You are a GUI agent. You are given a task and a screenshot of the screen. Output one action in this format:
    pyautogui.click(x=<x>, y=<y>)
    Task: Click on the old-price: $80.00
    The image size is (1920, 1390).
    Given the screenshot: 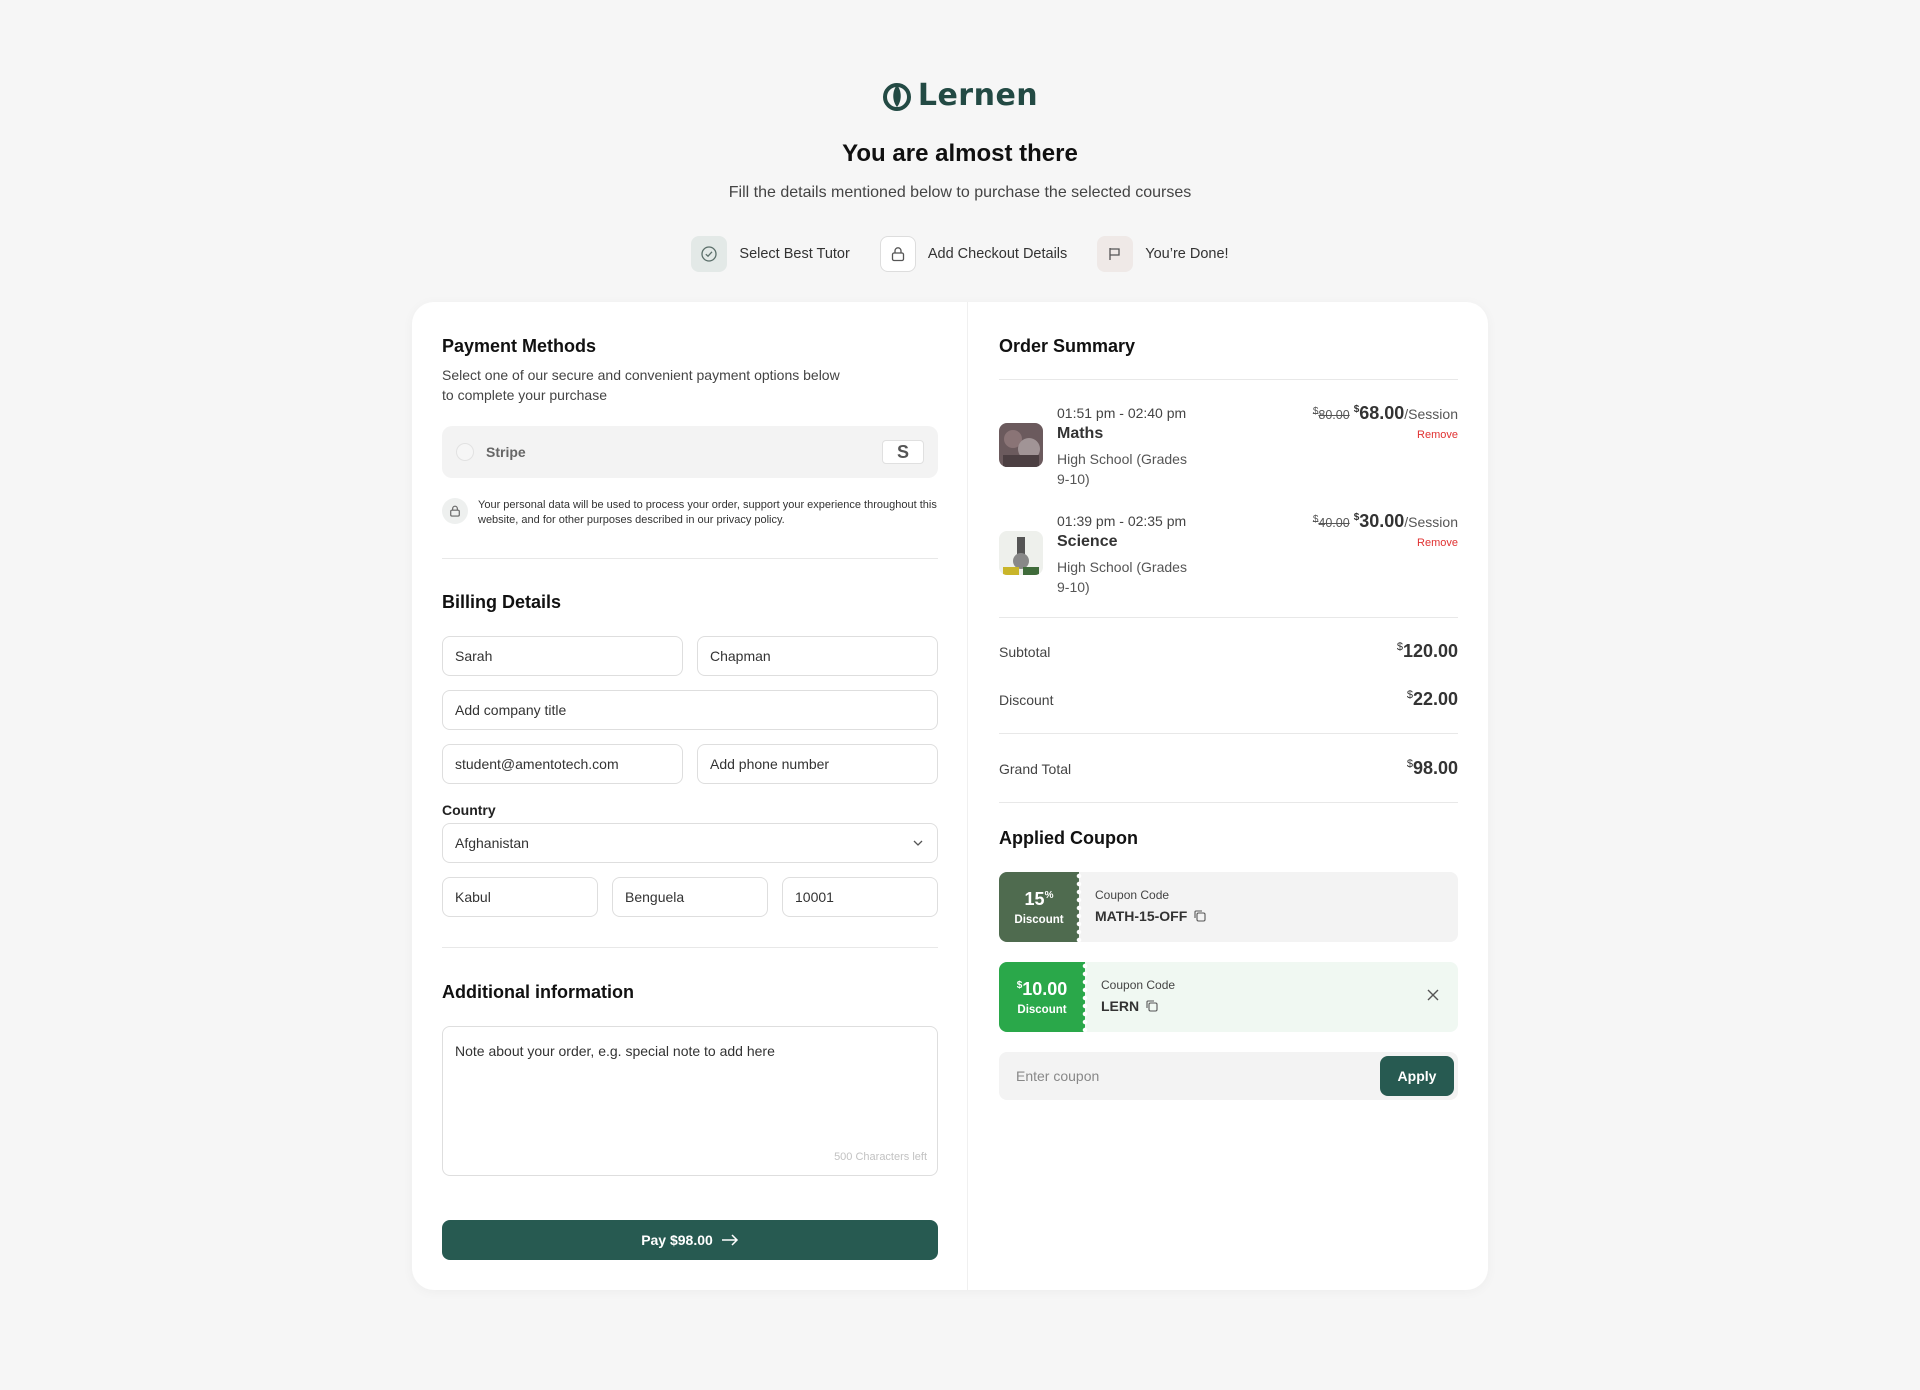 What is the action you would take?
    pyautogui.click(x=1331, y=413)
    